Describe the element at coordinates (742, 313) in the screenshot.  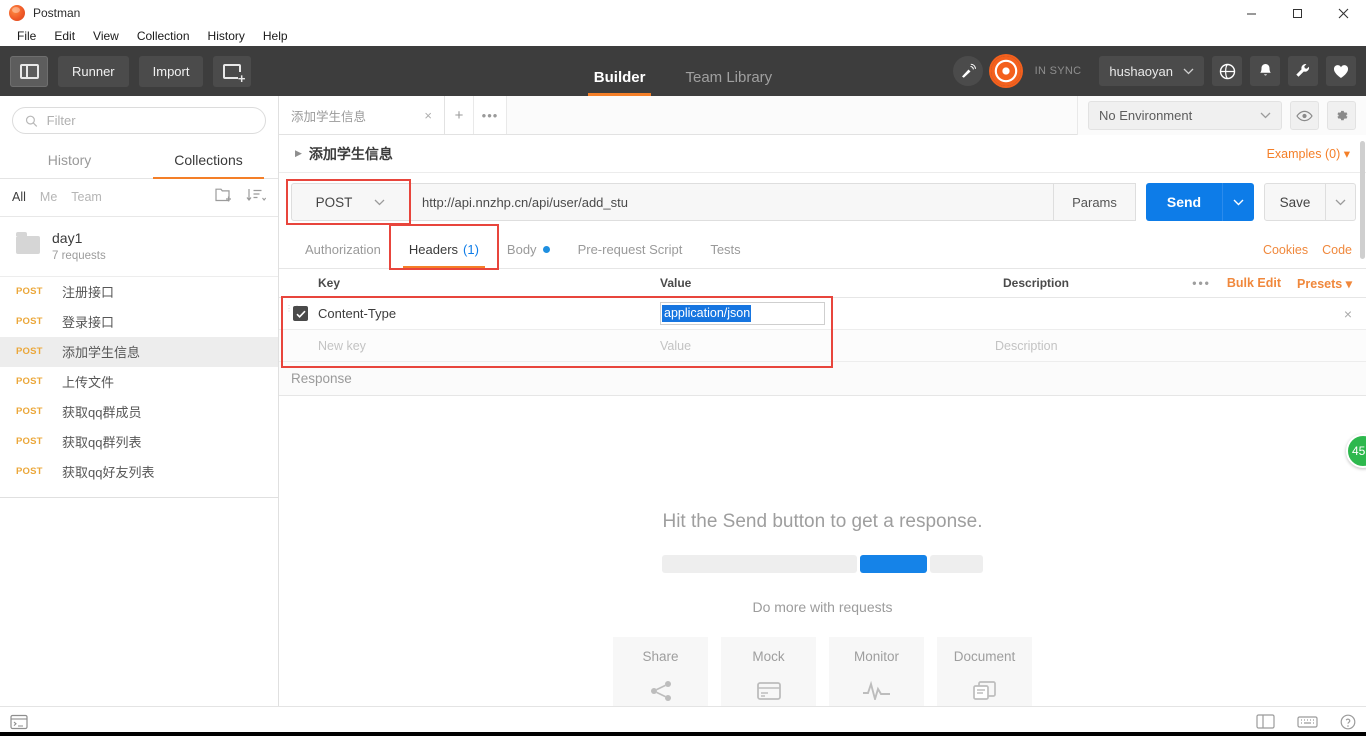
I see `header-value-input: application/json` at that location.